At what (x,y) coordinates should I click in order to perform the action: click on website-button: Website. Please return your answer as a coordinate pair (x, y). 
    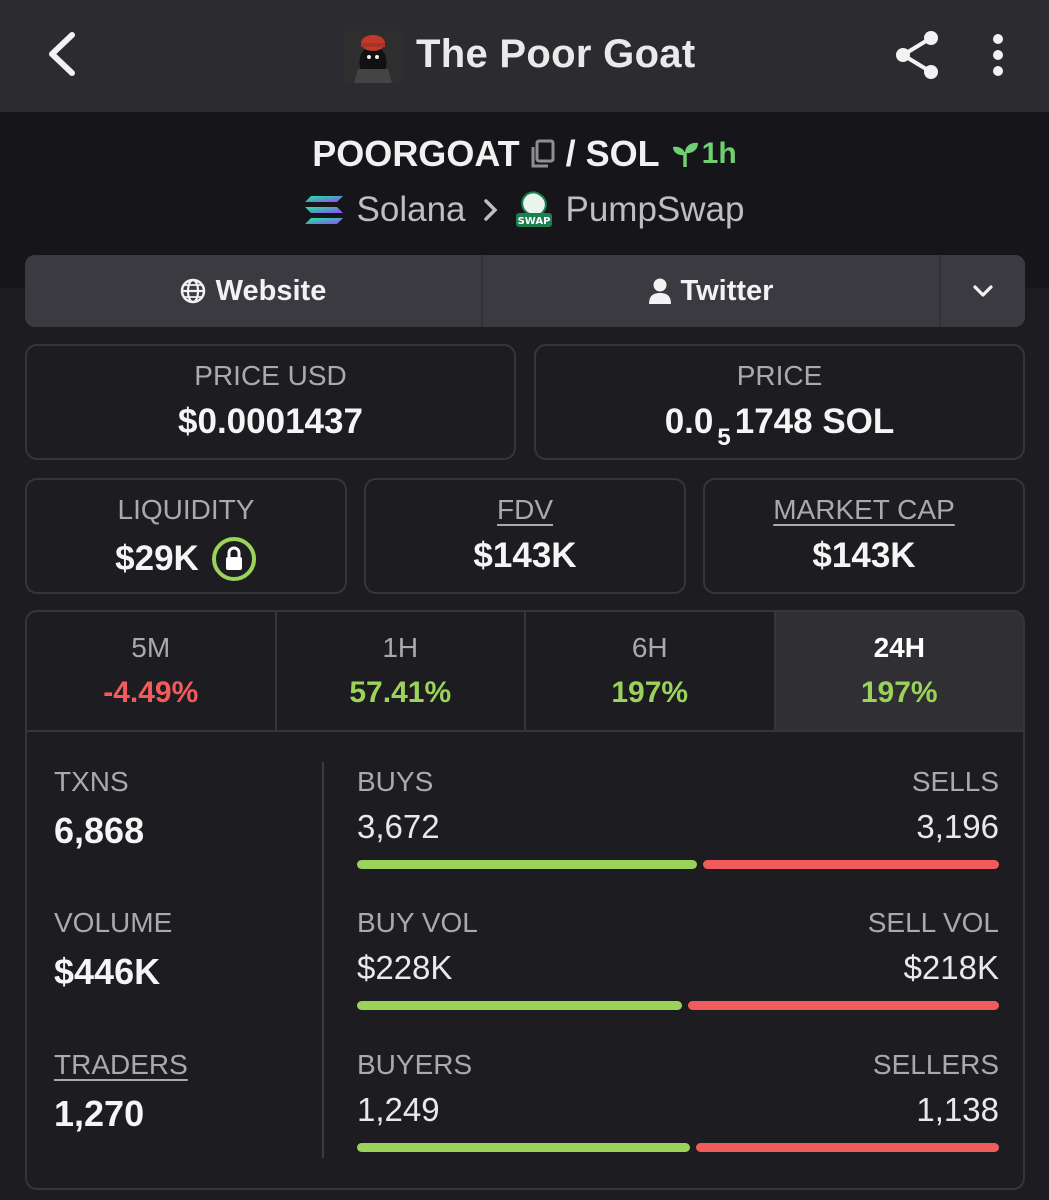
    Looking at the image, I should click on (253, 291).